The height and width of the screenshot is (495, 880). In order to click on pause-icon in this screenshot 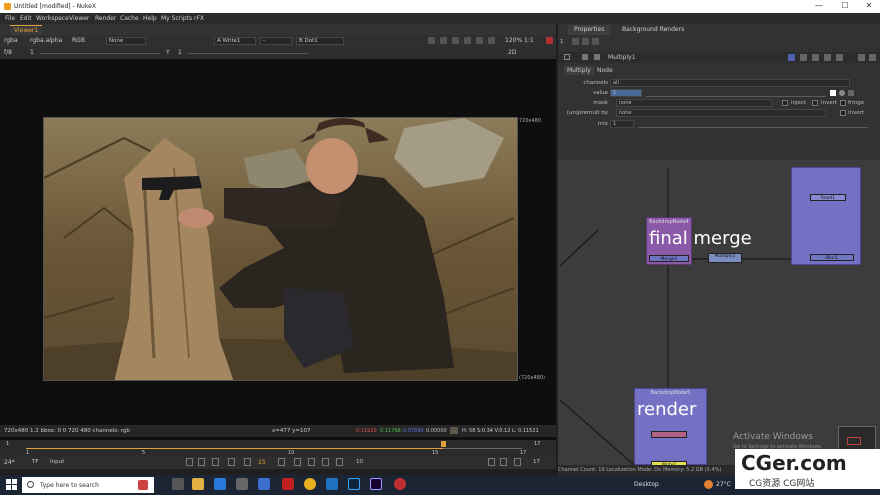, I will do `click(479, 40)`.